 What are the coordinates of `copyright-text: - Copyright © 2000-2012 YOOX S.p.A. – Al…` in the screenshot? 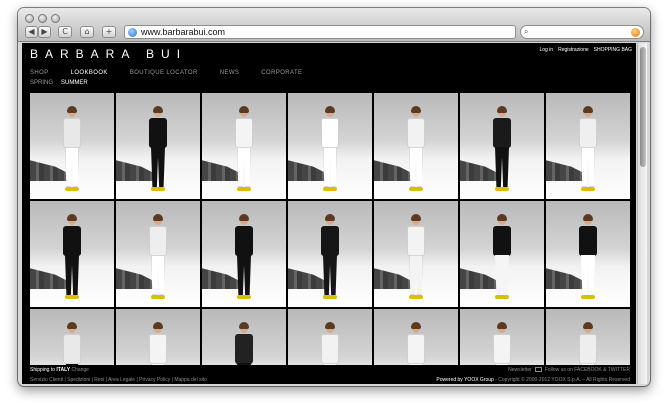 It's located at (562, 380).